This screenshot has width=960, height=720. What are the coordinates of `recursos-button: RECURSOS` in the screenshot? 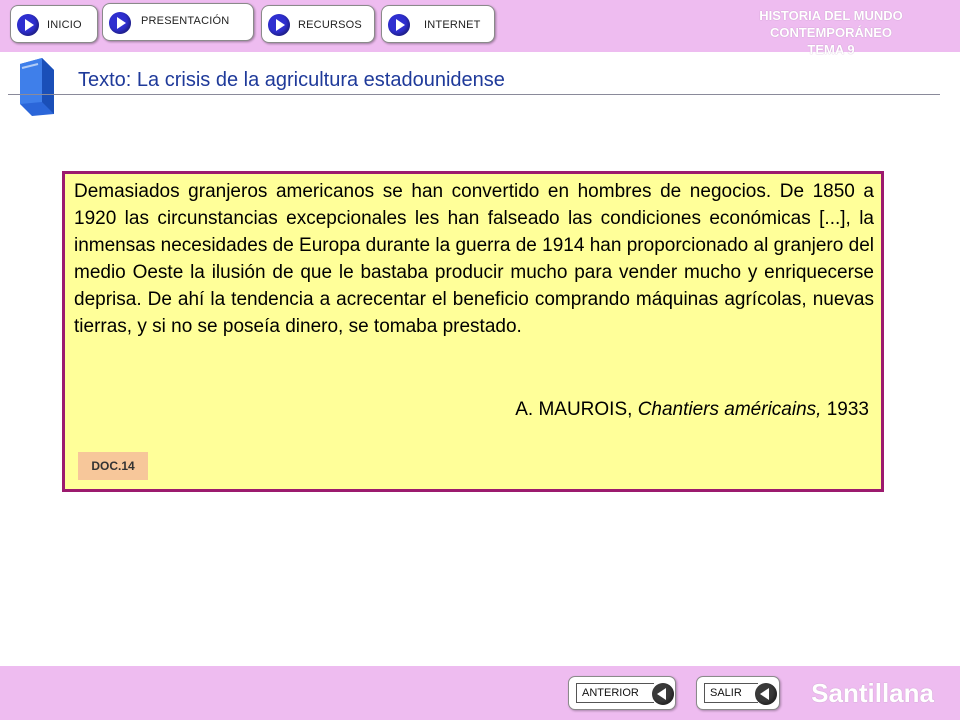 It's located at (318, 24).